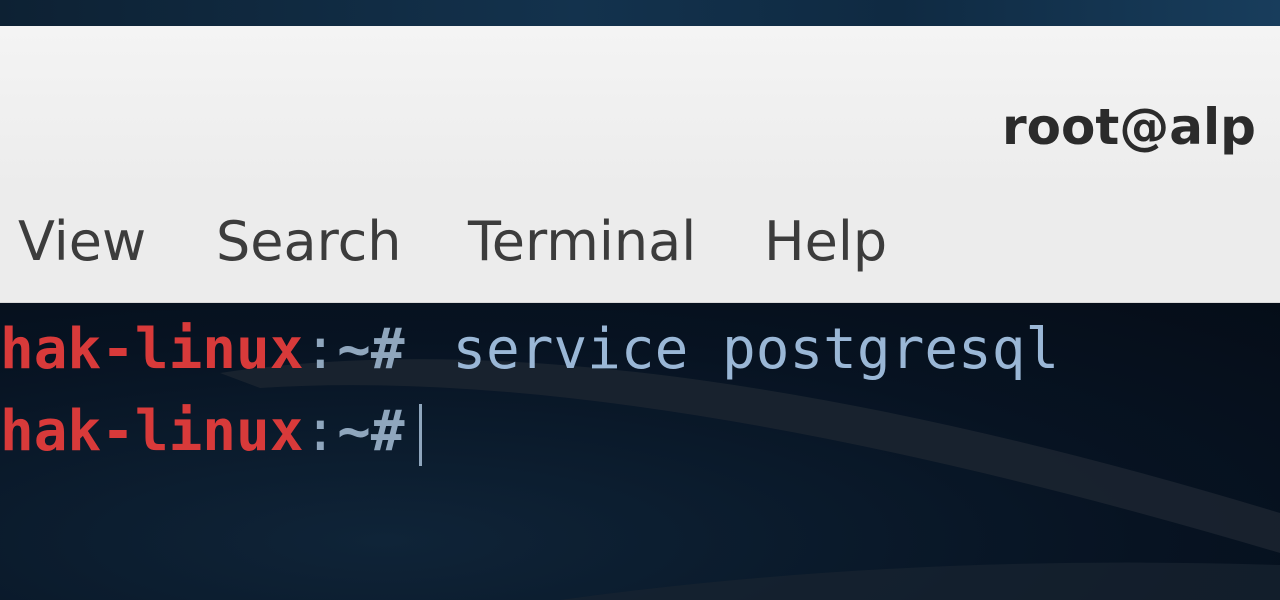  What do you see at coordinates (82, 241) in the screenshot?
I see `menu-view: View` at bounding box center [82, 241].